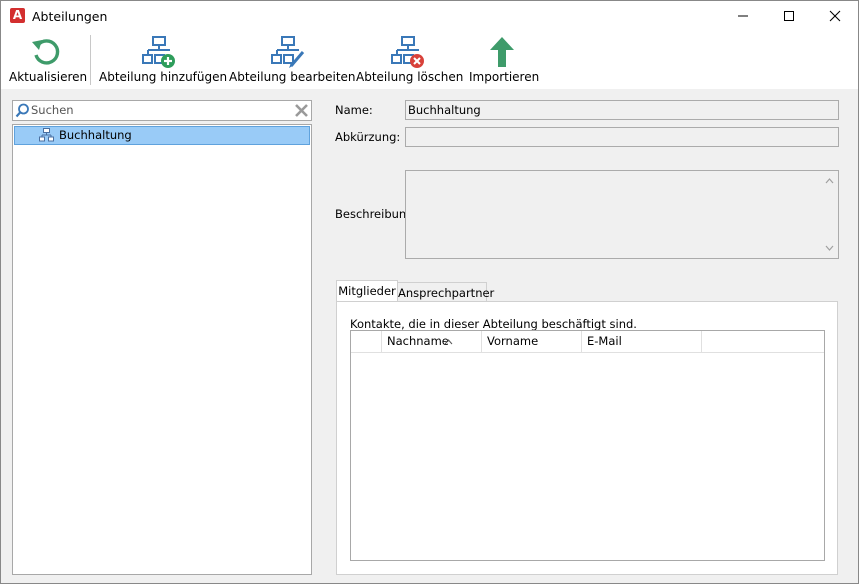 Image resolution: width=859 pixels, height=584 pixels. Describe the element at coordinates (446, 293) in the screenshot. I see `tab-contact-persons-label: Ansprechpartner` at that location.